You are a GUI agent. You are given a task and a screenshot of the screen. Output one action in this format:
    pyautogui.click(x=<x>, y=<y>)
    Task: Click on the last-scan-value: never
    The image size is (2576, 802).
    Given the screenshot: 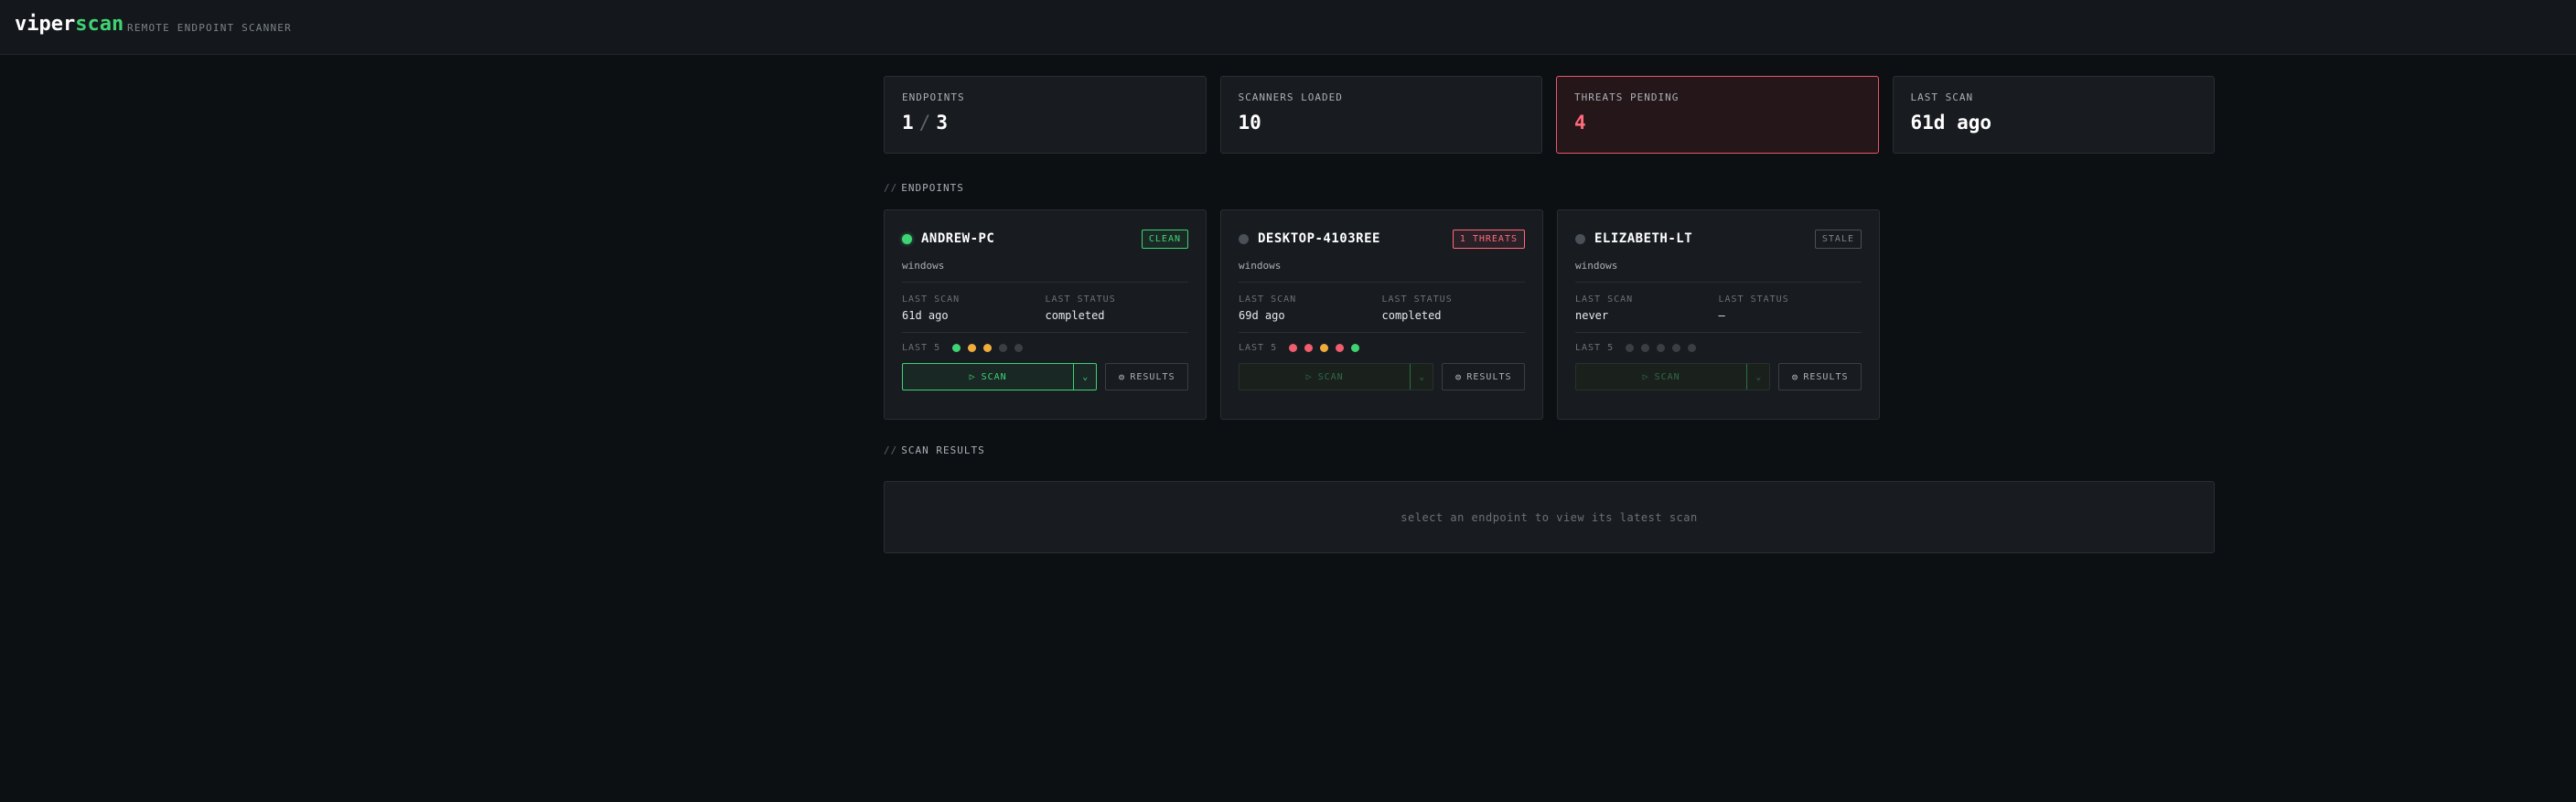 What is the action you would take?
    pyautogui.click(x=1592, y=315)
    